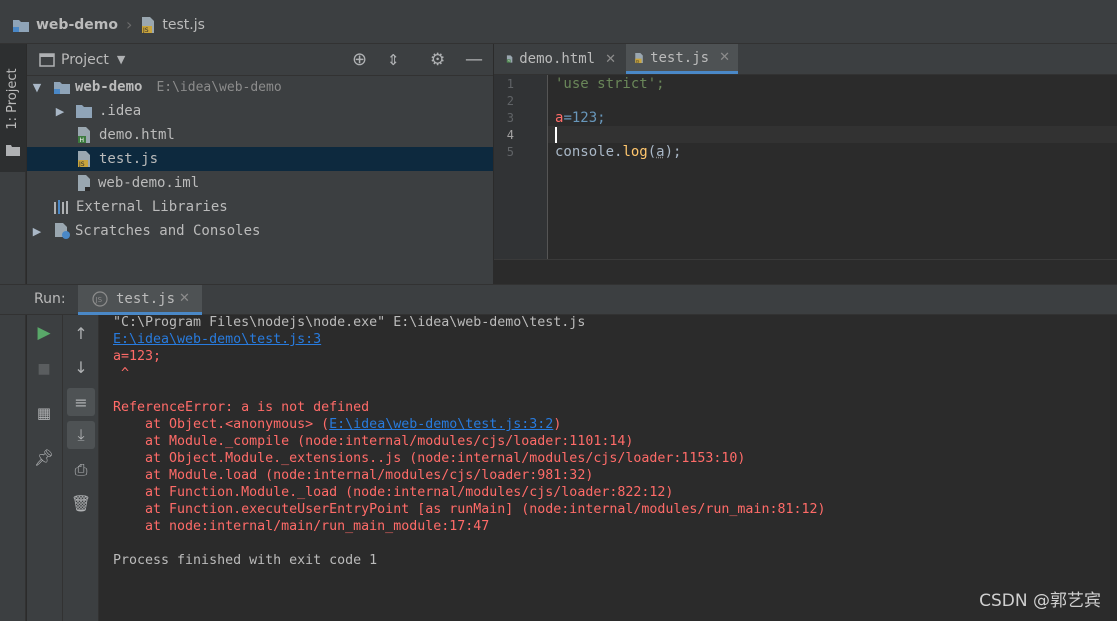 Image resolution: width=1117 pixels, height=621 pixels. Describe the element at coordinates (557, 424) in the screenshot. I see `stack-suffix: )` at that location.